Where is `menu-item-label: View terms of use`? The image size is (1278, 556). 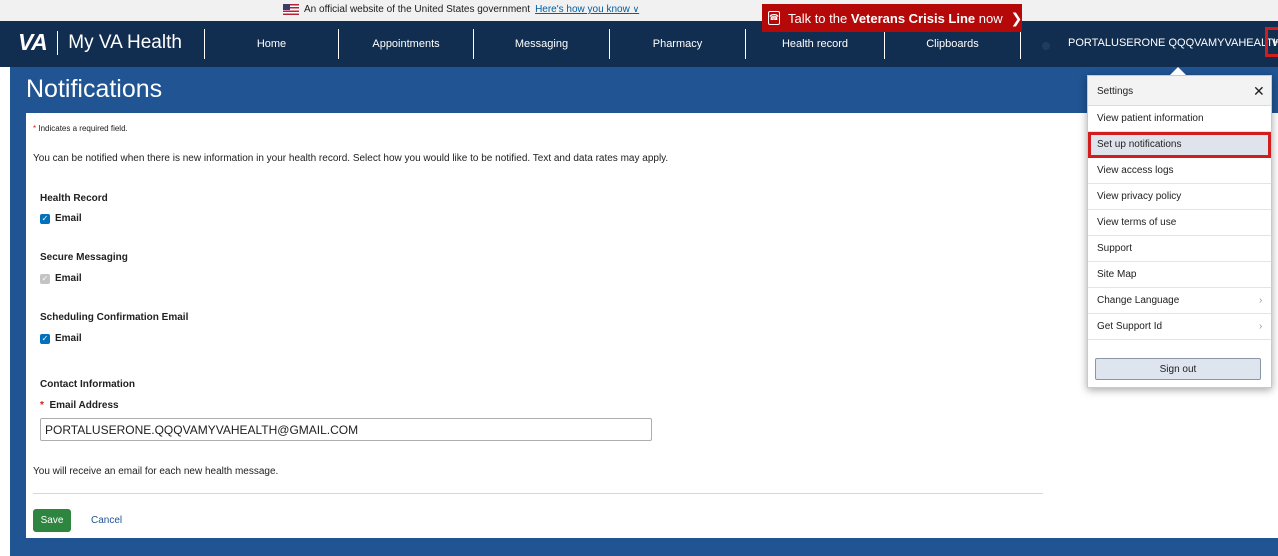
menu-item-label: View terms of use is located at coordinates (1137, 222).